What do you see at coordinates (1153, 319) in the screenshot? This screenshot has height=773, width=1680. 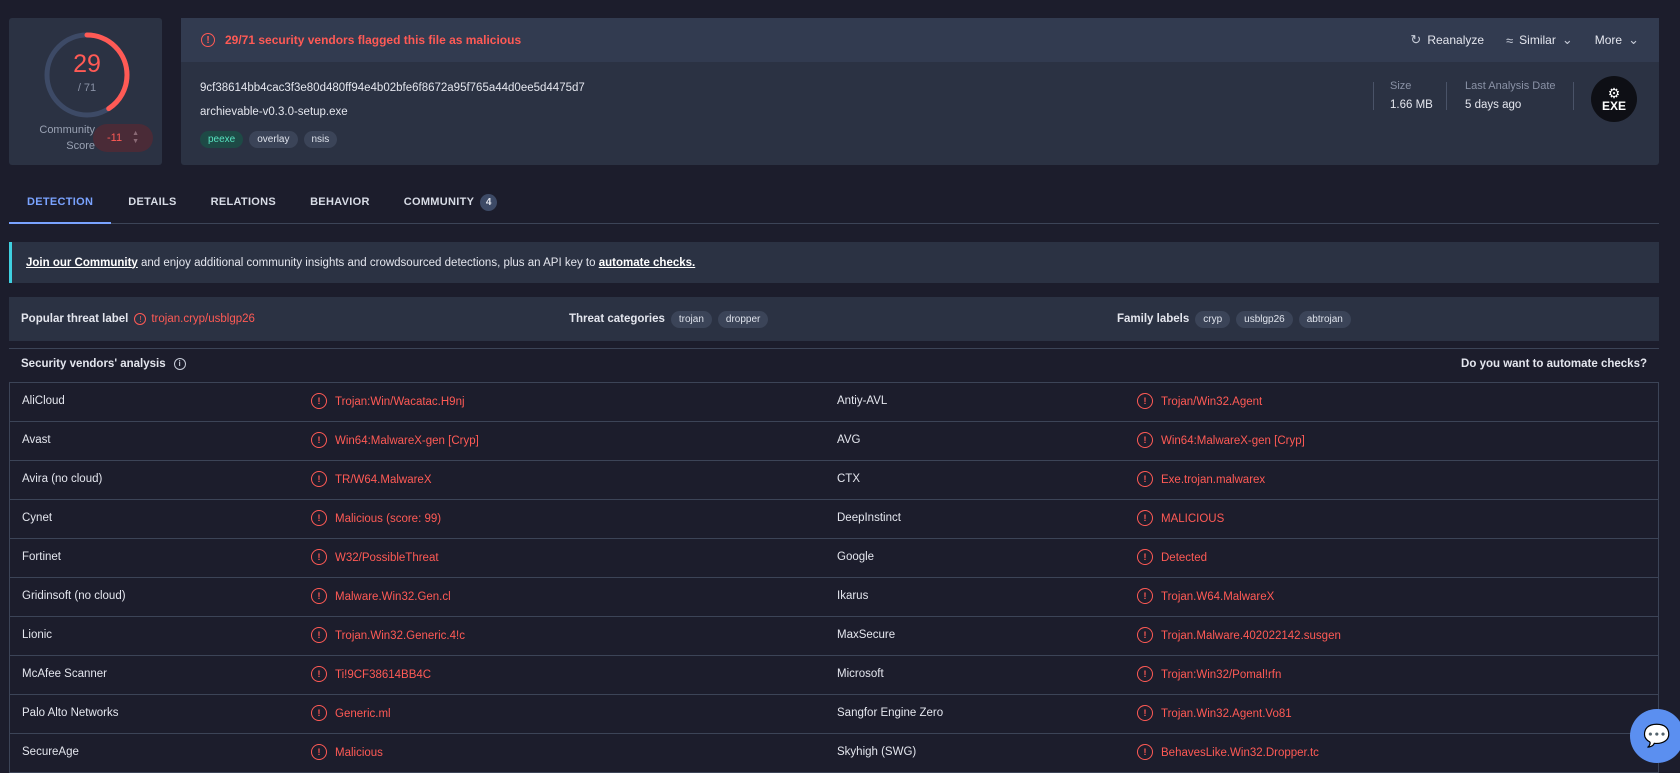 I see `family-labels-key: Family labels` at bounding box center [1153, 319].